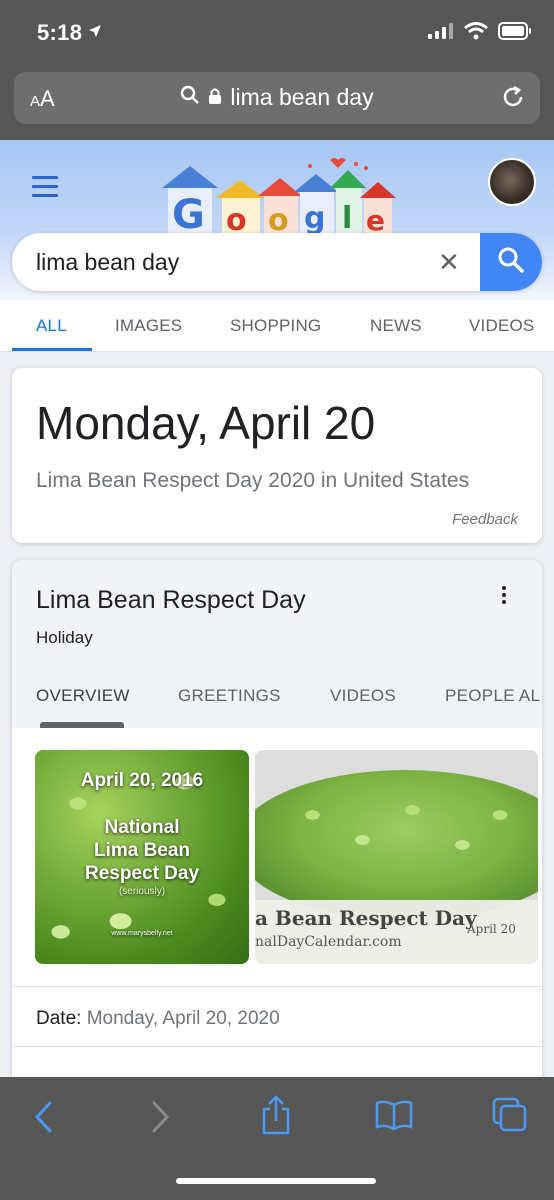 The height and width of the screenshot is (1200, 554). I want to click on date-fact-label: Date:, so click(61, 1018).